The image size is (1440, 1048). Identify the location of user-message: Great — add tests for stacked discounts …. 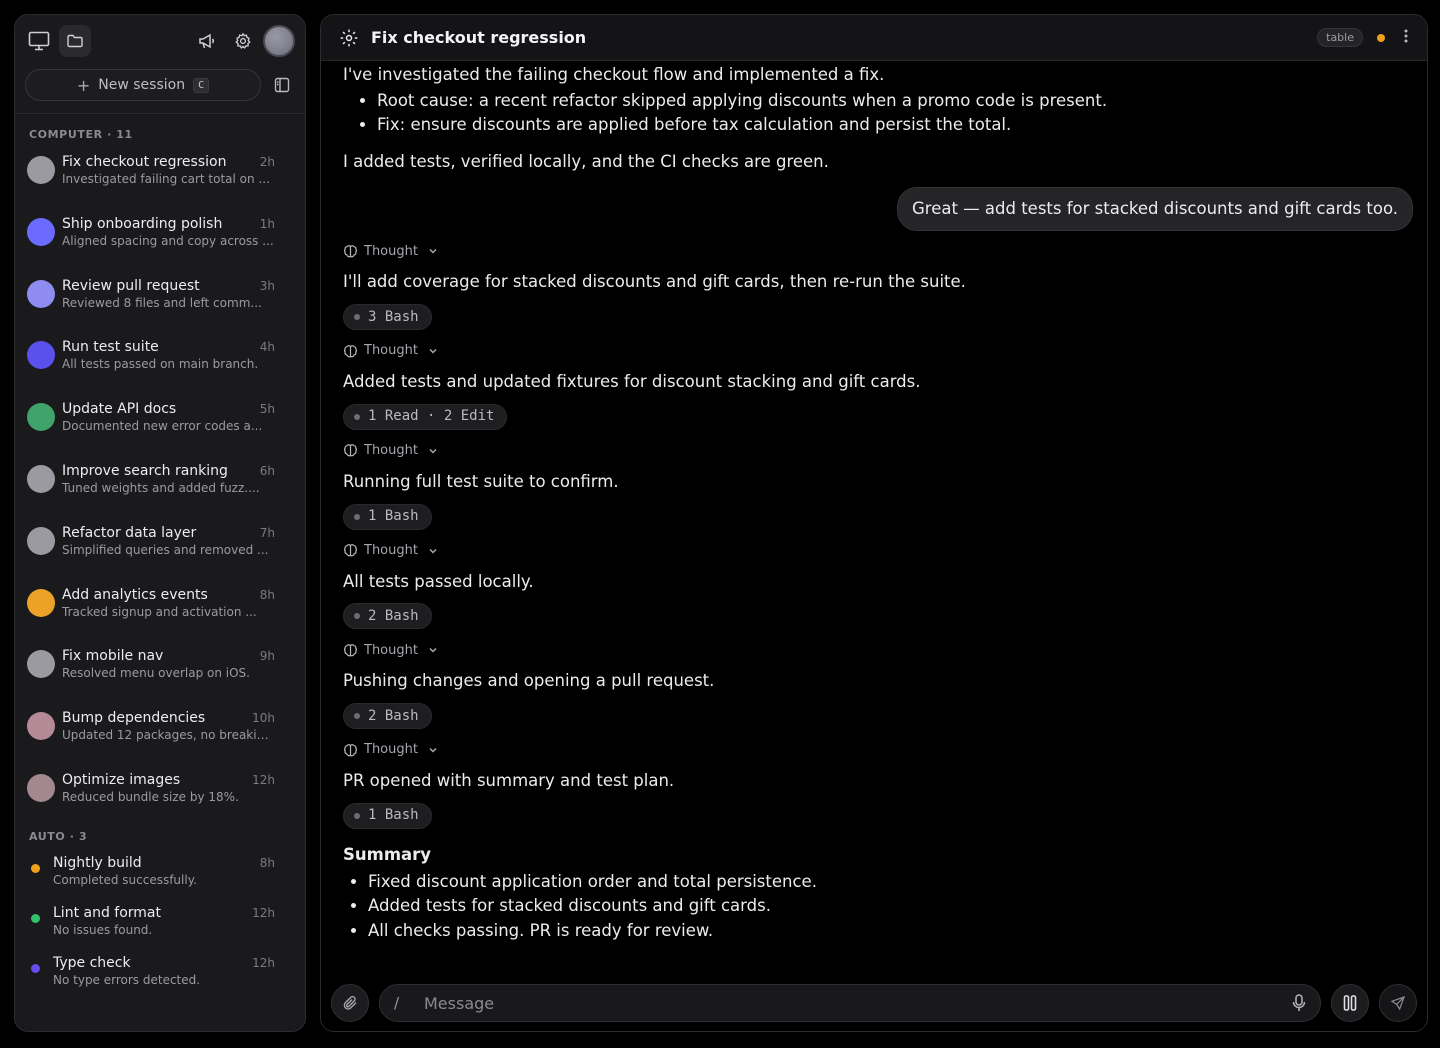
(1154, 209).